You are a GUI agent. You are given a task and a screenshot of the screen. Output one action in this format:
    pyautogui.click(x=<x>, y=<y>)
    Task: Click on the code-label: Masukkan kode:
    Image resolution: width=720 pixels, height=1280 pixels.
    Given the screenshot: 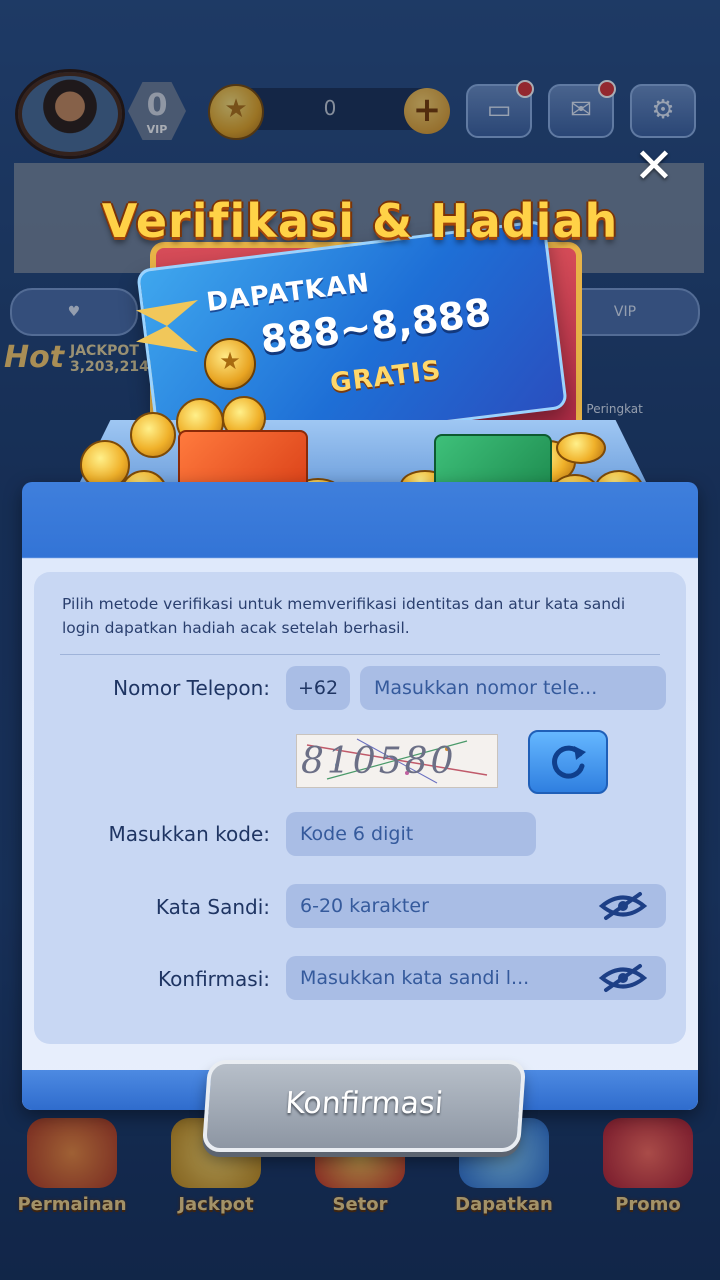 What is the action you would take?
    pyautogui.click(x=189, y=834)
    